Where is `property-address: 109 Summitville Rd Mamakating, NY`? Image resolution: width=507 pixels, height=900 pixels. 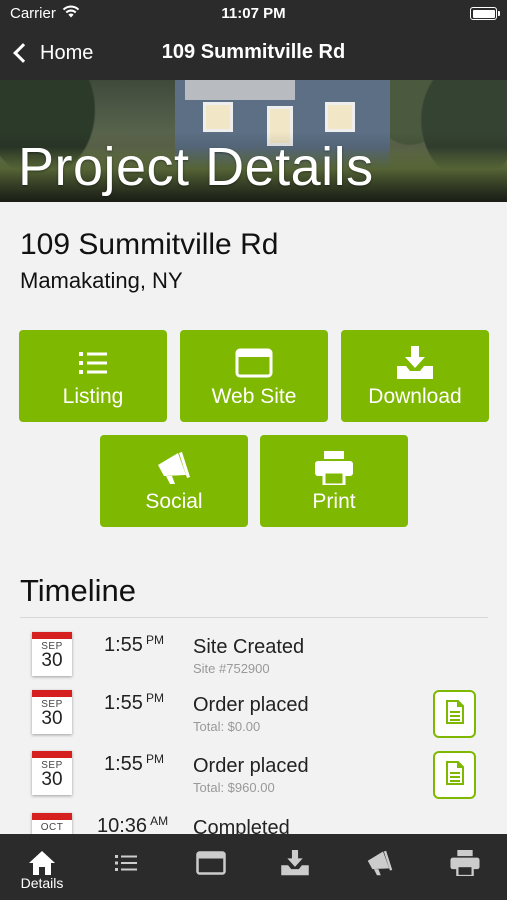 property-address: 109 Summitville Rd Mamakating, NY is located at coordinates (149, 261).